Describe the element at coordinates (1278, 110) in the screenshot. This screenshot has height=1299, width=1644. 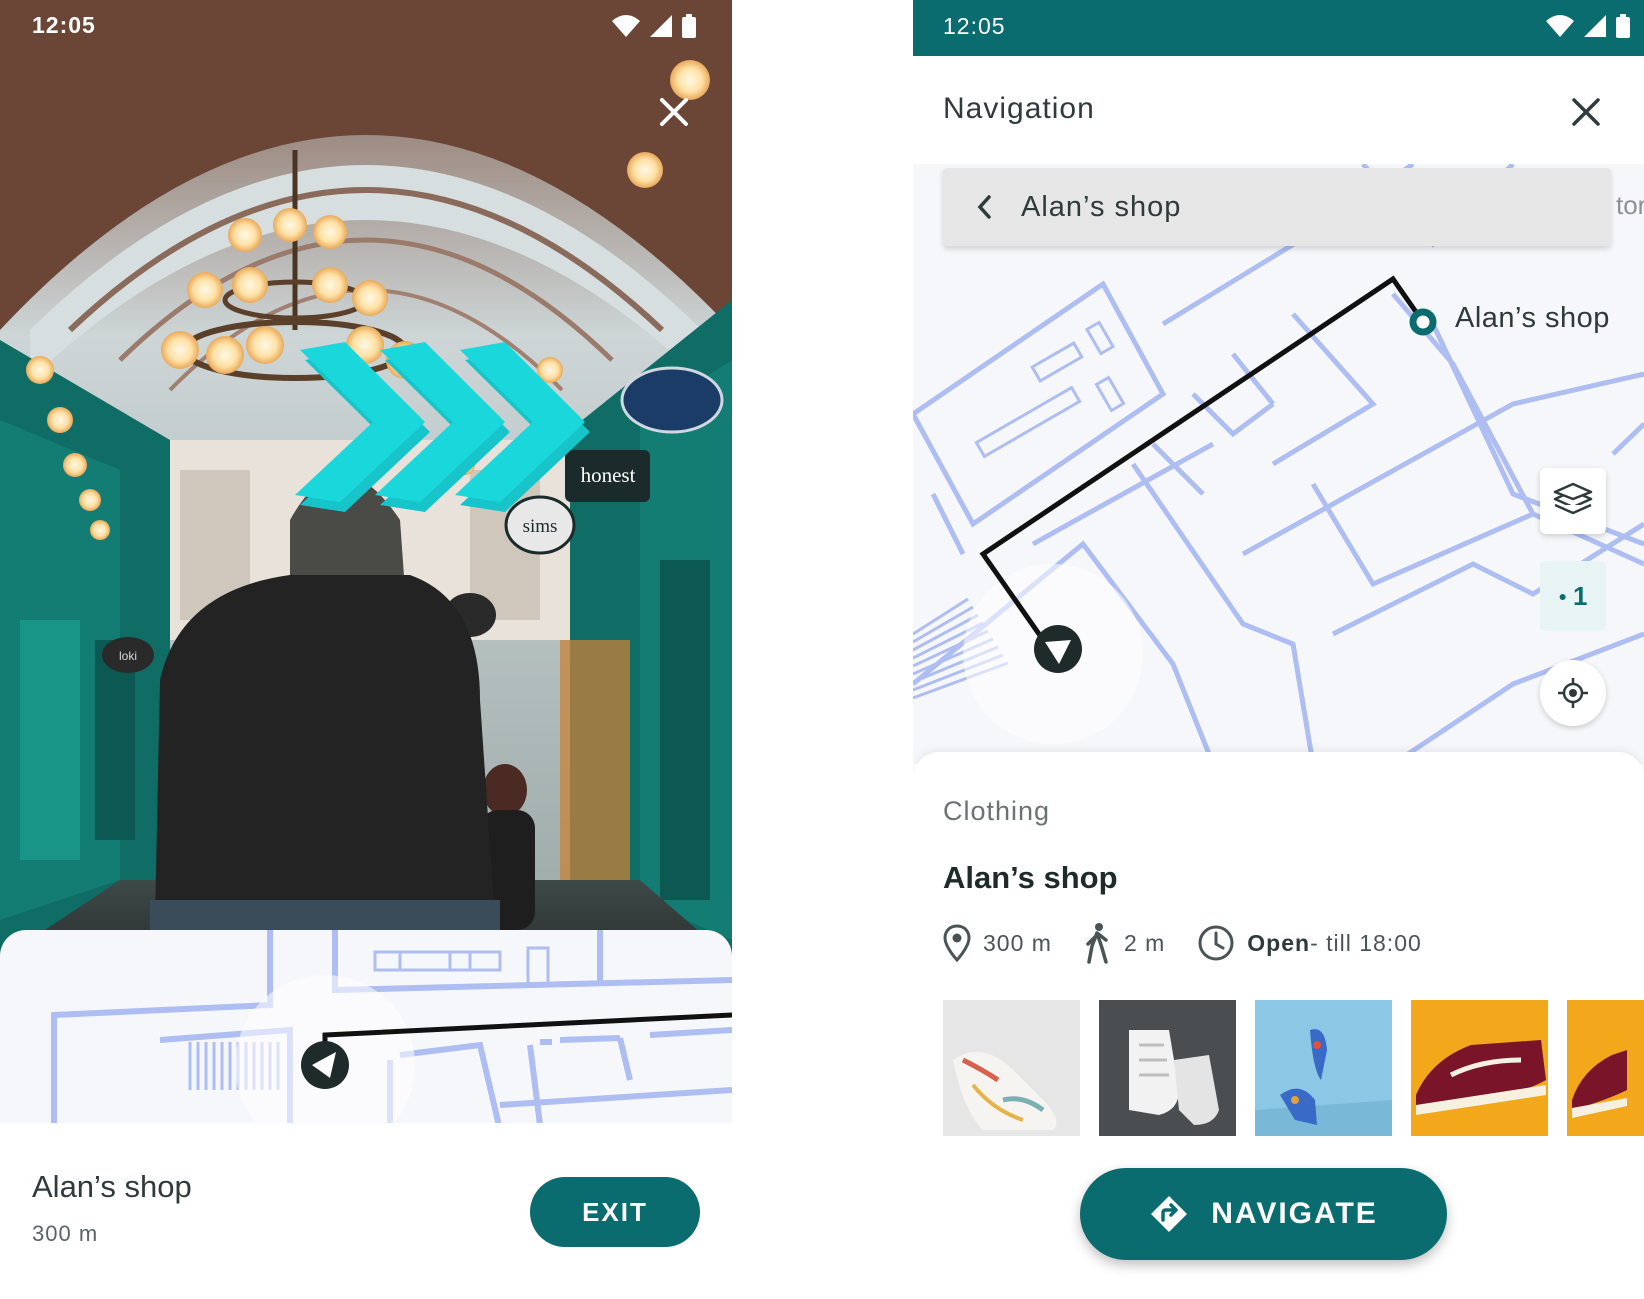
I see `app-header: Navigation` at that location.